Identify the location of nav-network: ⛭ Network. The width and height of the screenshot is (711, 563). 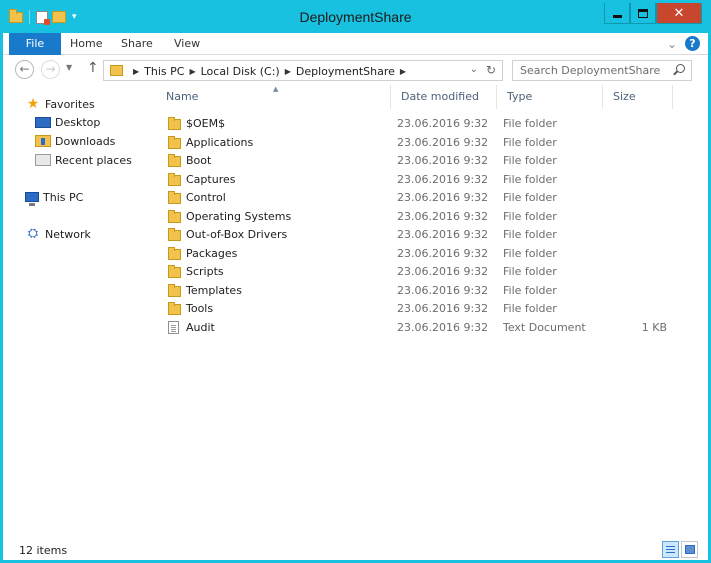
(58, 234).